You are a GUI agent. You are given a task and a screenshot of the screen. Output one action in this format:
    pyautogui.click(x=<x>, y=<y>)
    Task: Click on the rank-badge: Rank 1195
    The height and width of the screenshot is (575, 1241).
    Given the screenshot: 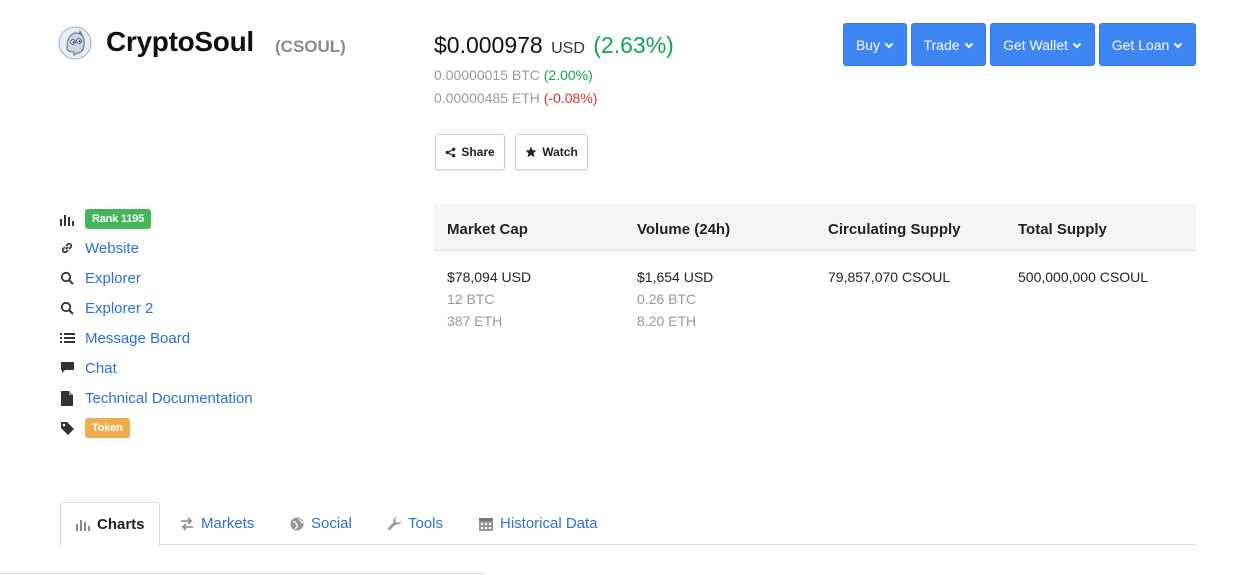 What is the action you would take?
    pyautogui.click(x=118, y=219)
    